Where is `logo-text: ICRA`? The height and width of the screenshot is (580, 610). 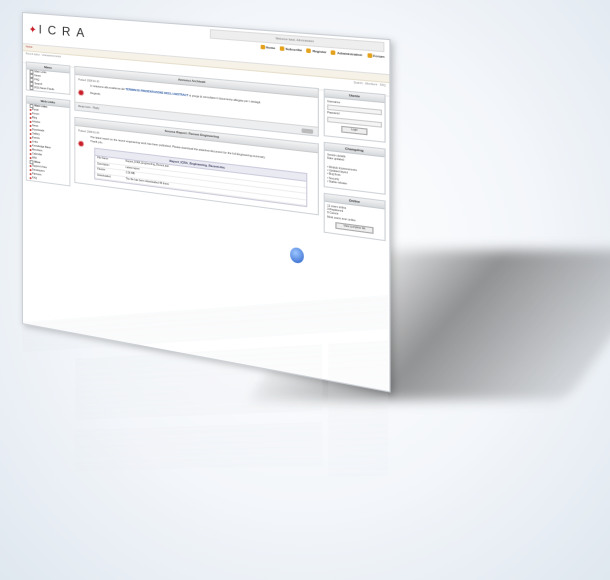 logo-text: ICRA is located at coordinates (65, 31).